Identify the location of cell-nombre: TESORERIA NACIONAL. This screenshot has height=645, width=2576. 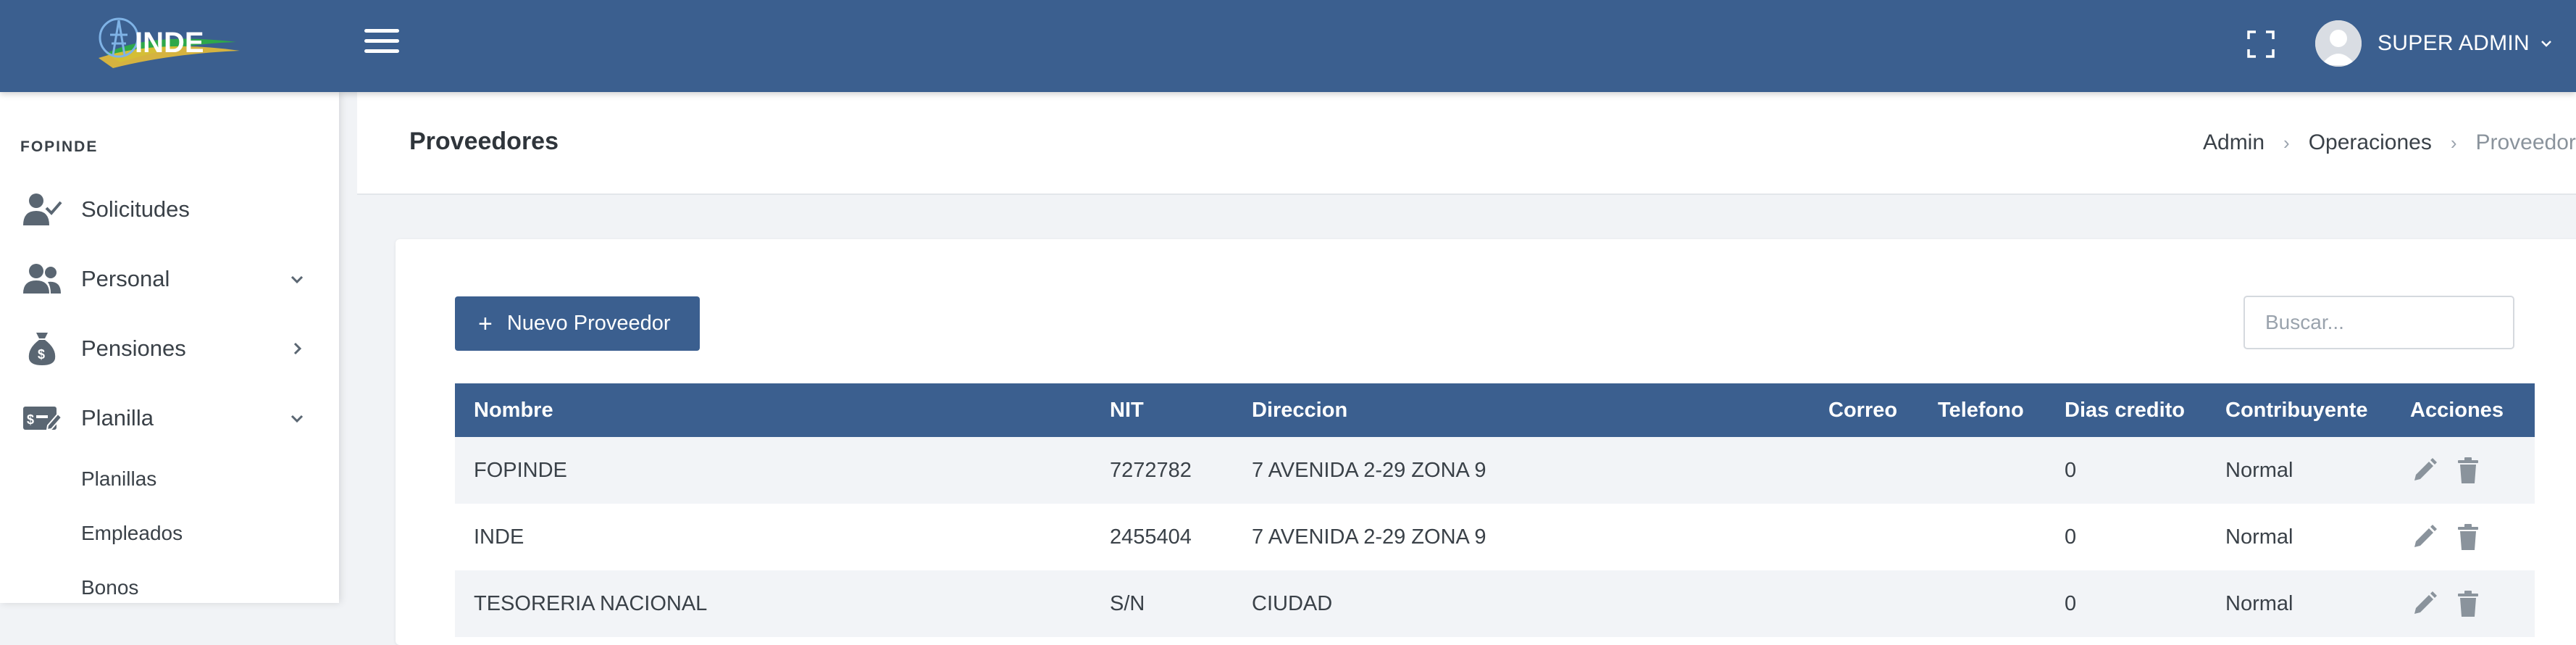
(773, 603).